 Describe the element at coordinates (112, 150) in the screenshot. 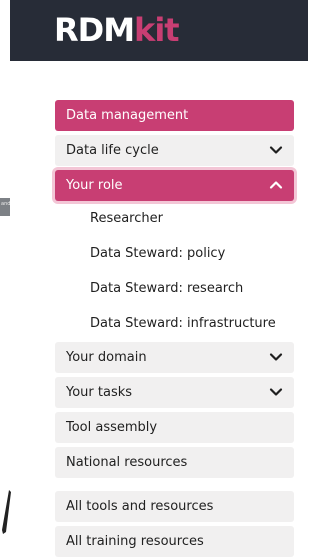

I see `nav-item-label: Data life cycle` at that location.